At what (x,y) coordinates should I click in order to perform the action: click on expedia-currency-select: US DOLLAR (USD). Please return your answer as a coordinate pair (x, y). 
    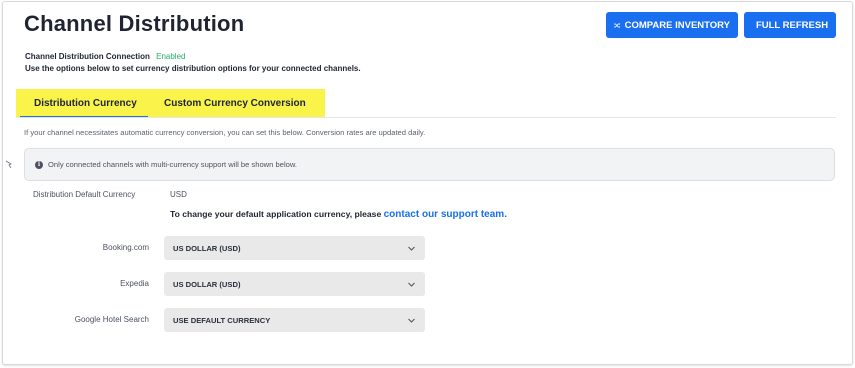
    Looking at the image, I should click on (294, 284).